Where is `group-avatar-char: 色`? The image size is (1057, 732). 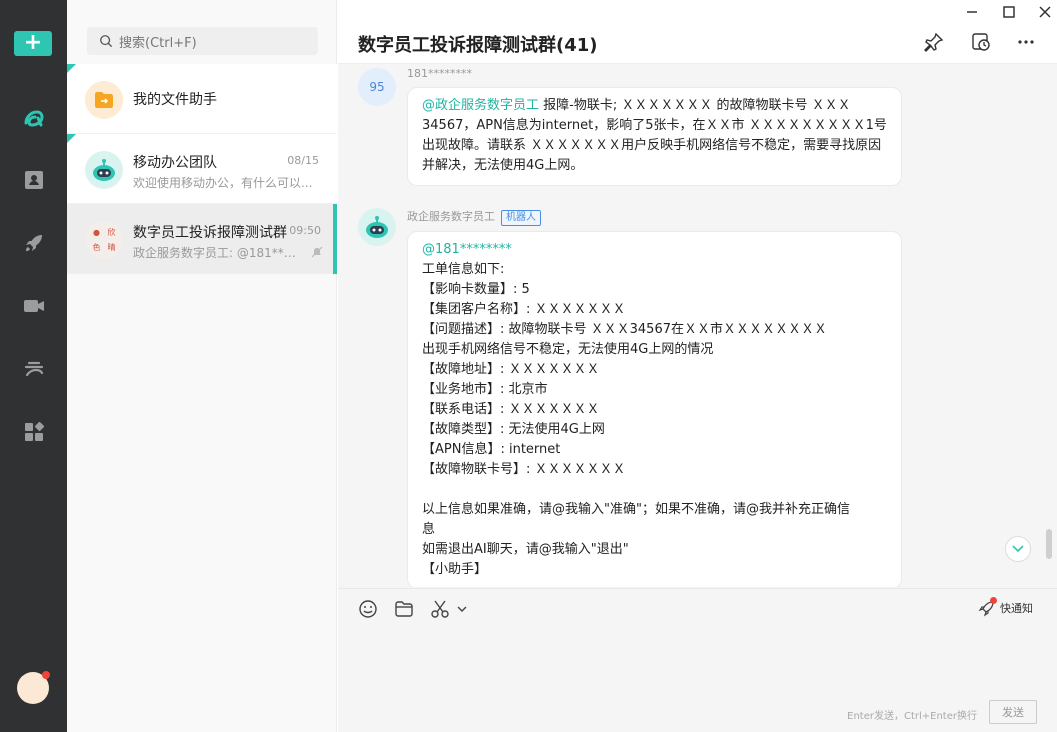
group-avatar-char: 色 is located at coordinates (96, 247).